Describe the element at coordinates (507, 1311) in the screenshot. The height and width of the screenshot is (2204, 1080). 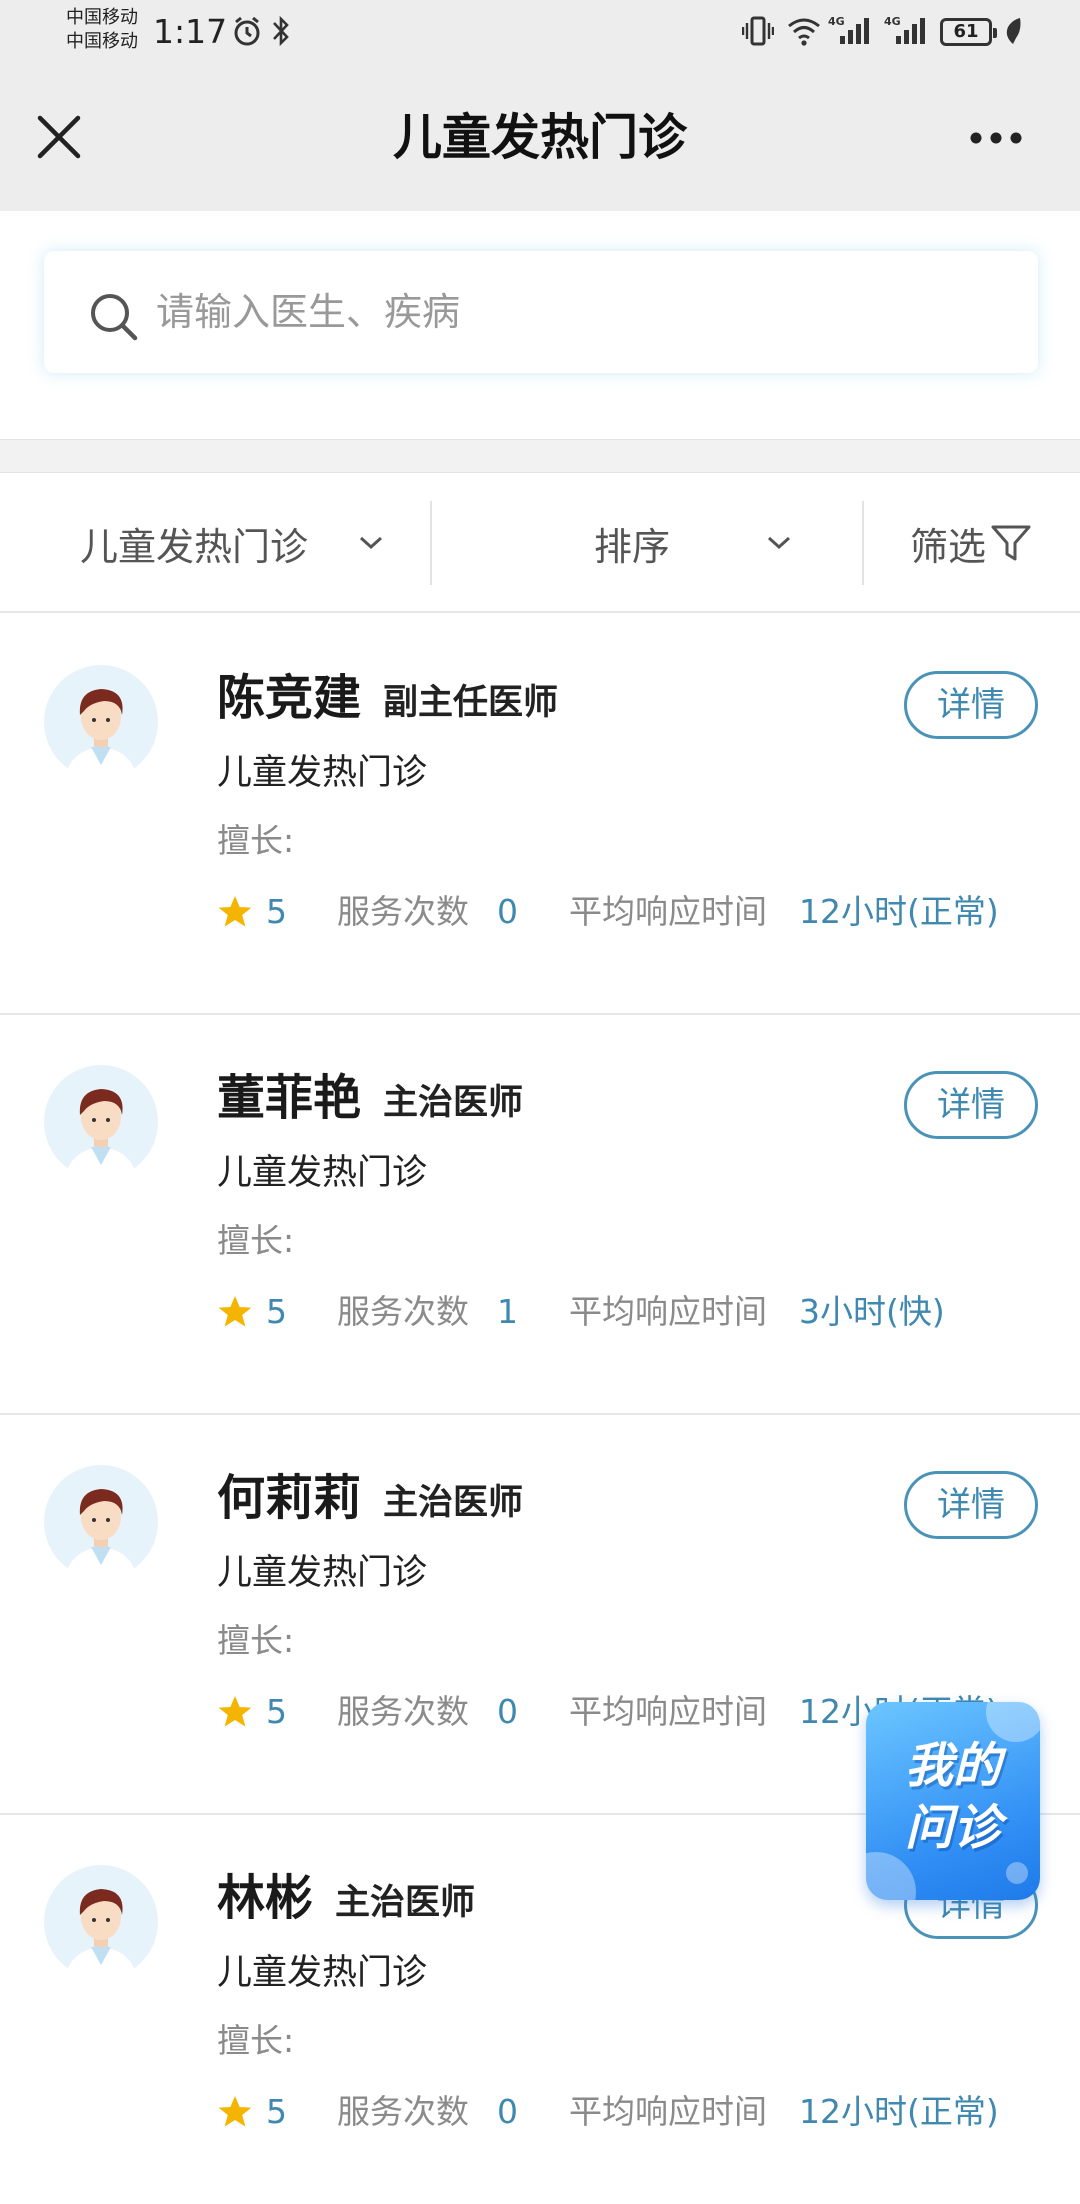
I see `service-count-value: 1` at that location.